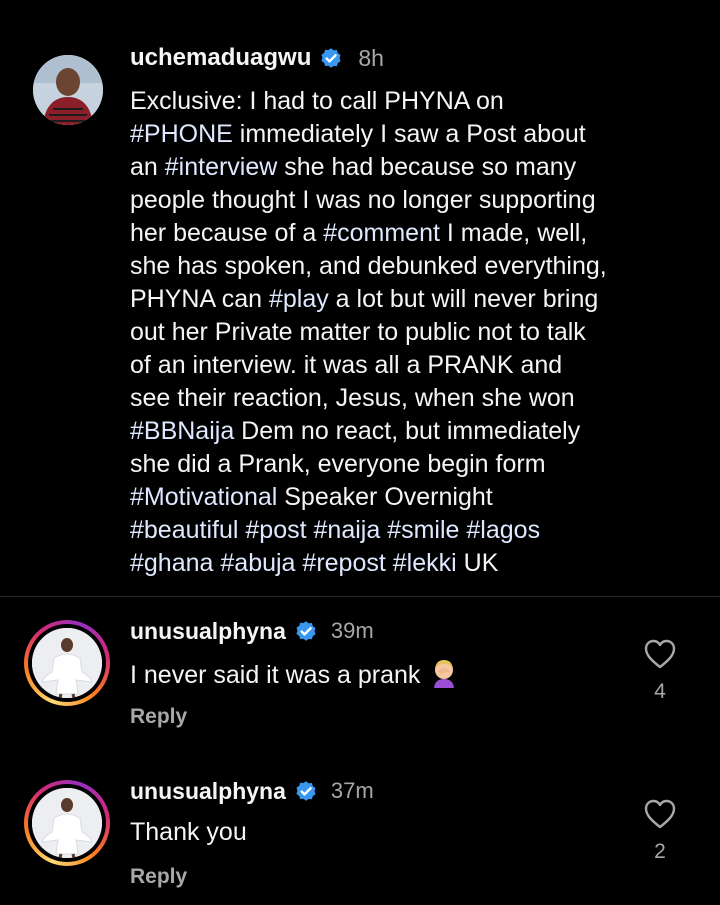  I want to click on caption-line: her because of a #comment I made, well,, so click(410, 233).